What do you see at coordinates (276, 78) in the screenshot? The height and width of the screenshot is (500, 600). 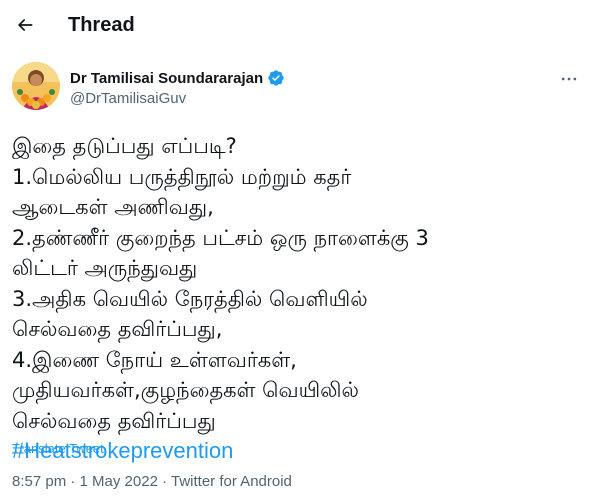 I see `verified-badge-icon` at bounding box center [276, 78].